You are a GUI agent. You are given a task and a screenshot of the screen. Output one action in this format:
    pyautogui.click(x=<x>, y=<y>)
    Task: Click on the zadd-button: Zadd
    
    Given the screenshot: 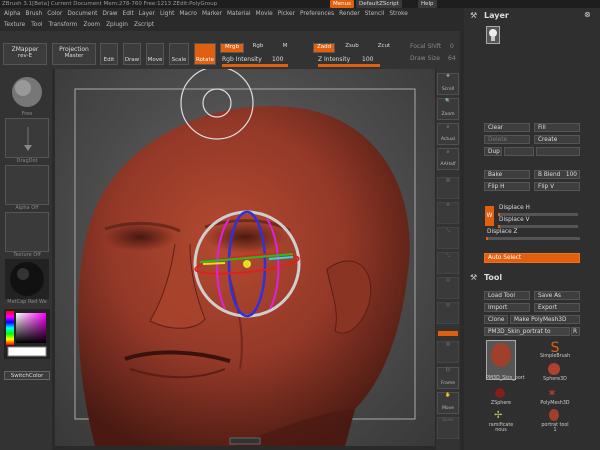 What is the action you would take?
    pyautogui.click(x=324, y=48)
    